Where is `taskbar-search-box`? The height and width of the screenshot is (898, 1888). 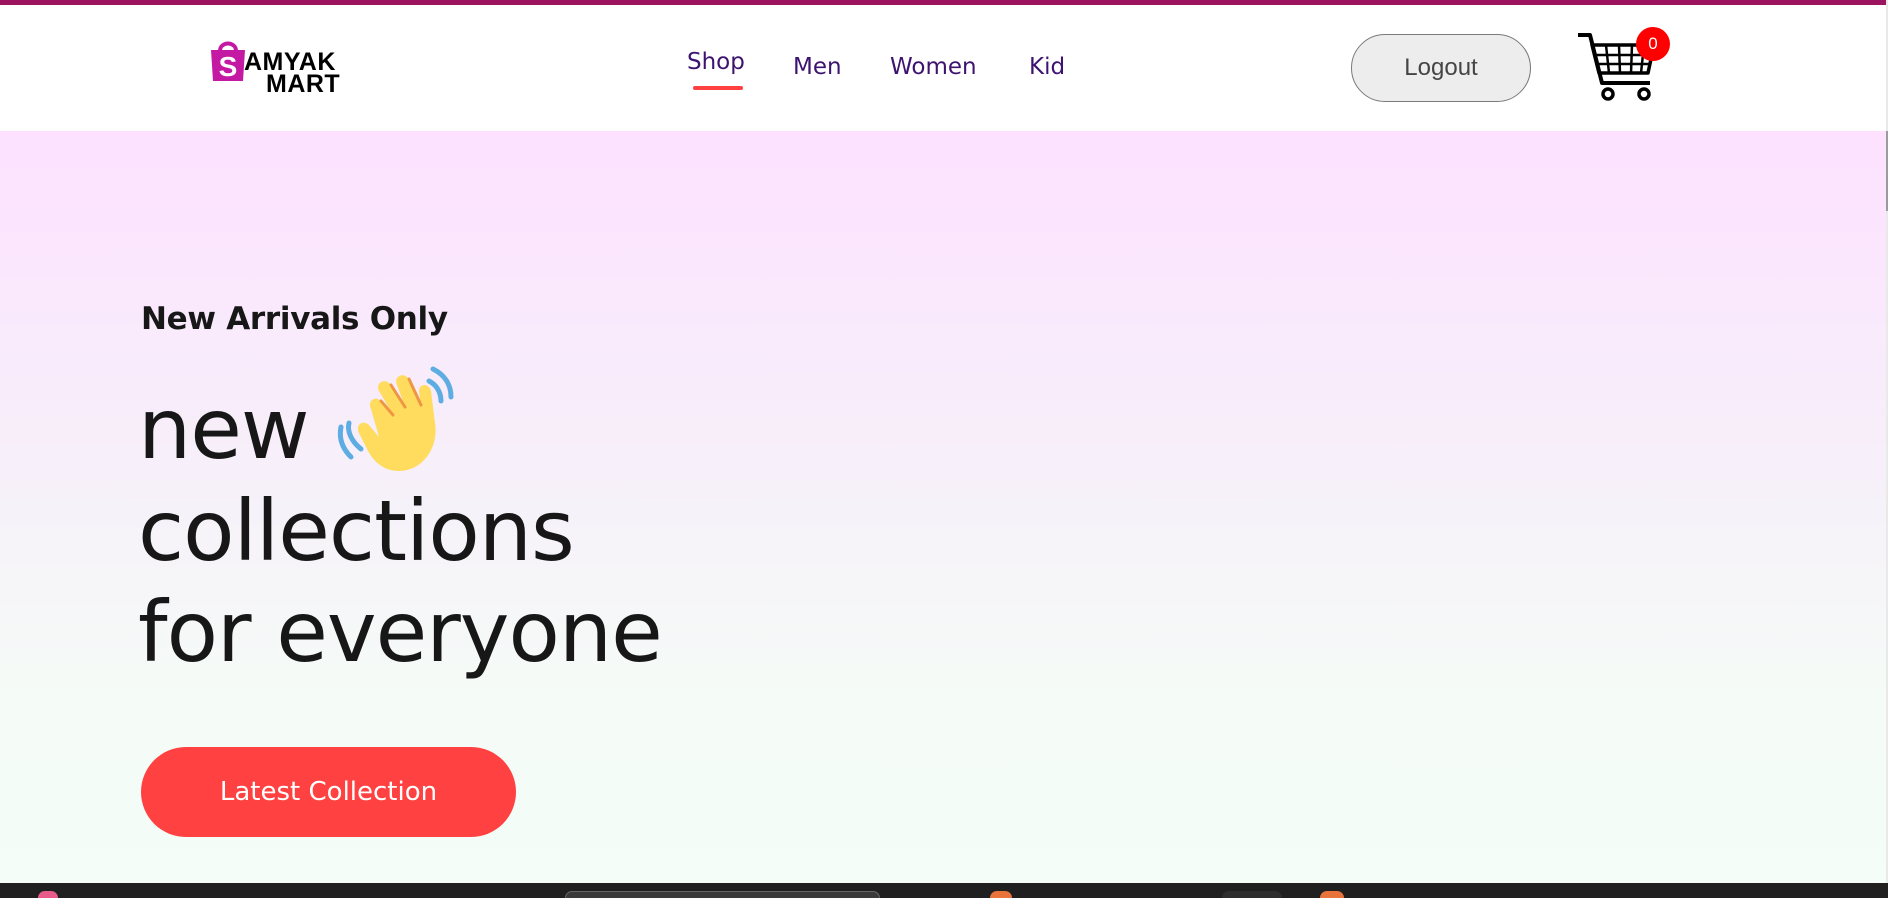 taskbar-search-box is located at coordinates (722, 894).